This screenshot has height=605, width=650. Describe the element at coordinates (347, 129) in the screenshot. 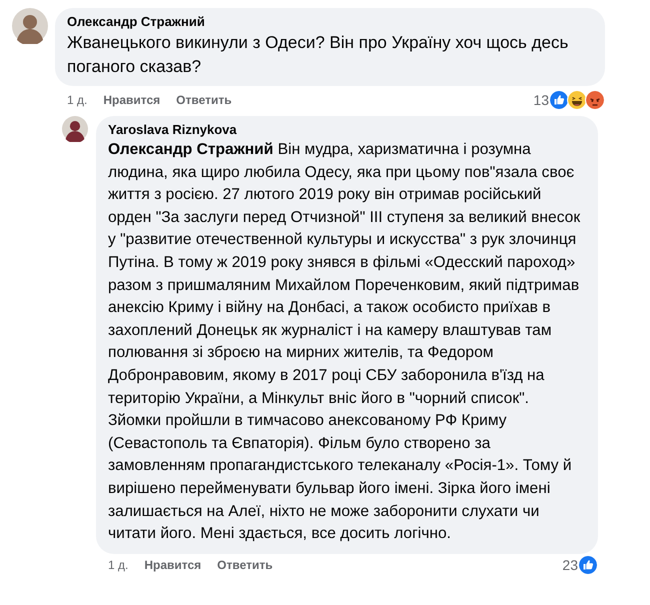

I see `author-name: Yaroslava Riznykova` at that location.